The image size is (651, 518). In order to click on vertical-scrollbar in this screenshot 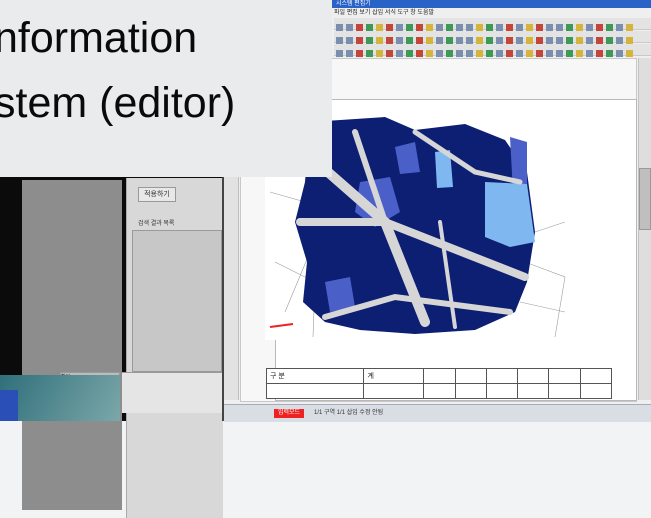, I will do `click(644, 229)`.